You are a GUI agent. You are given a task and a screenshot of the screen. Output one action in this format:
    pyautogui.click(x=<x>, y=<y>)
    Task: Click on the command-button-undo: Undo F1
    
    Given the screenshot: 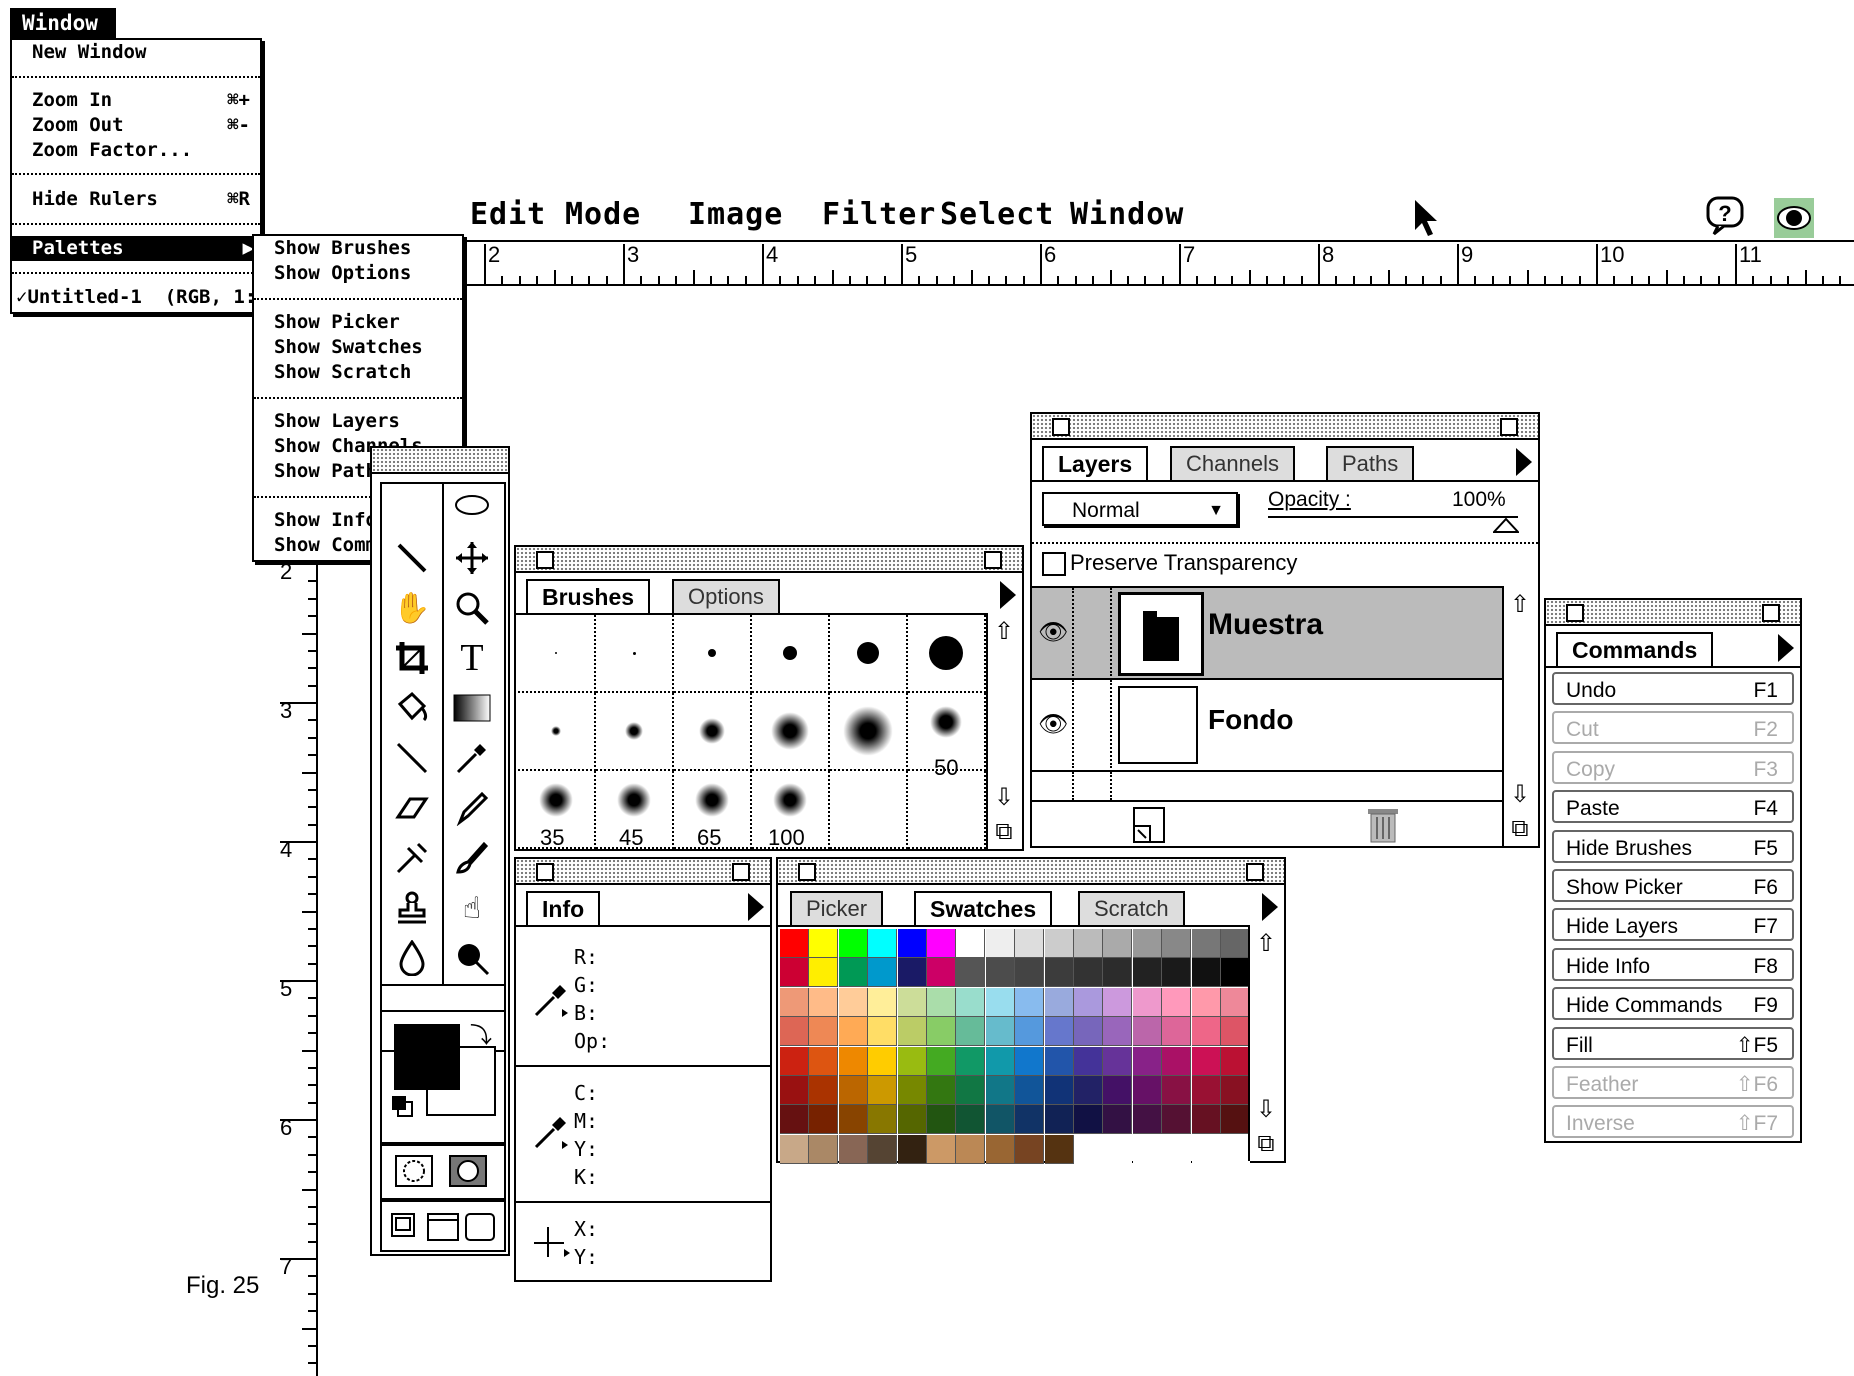 What is the action you would take?
    pyautogui.click(x=1673, y=688)
    